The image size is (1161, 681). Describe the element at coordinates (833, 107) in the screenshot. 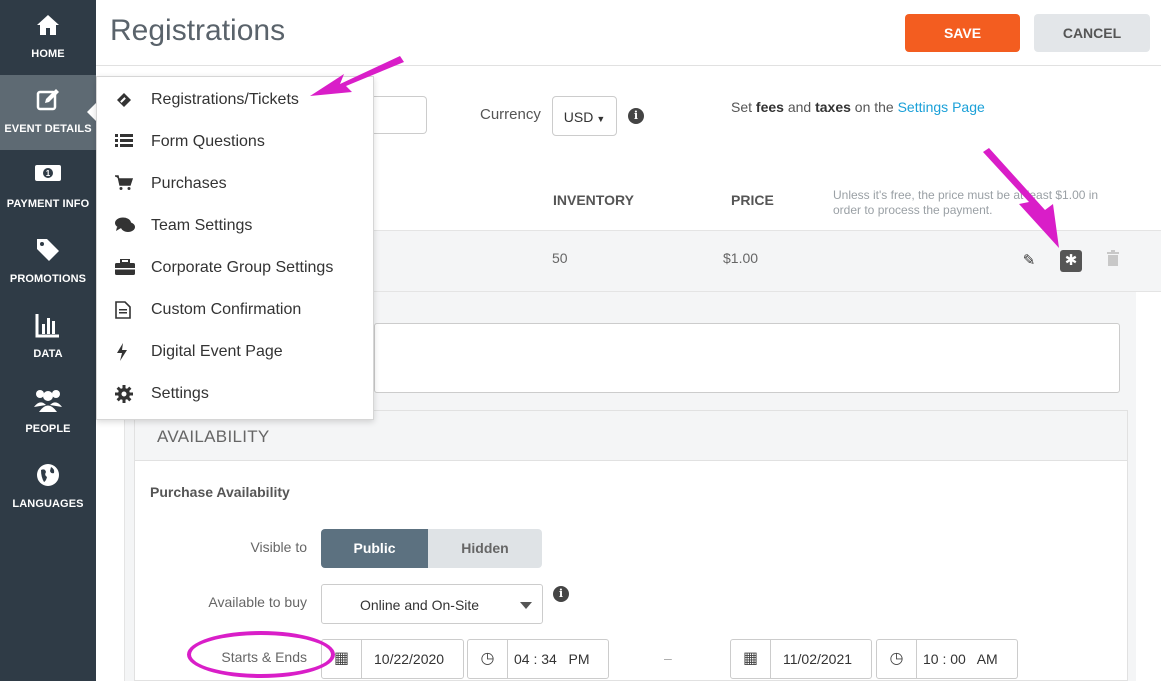

I see `note-taxes: taxes` at that location.